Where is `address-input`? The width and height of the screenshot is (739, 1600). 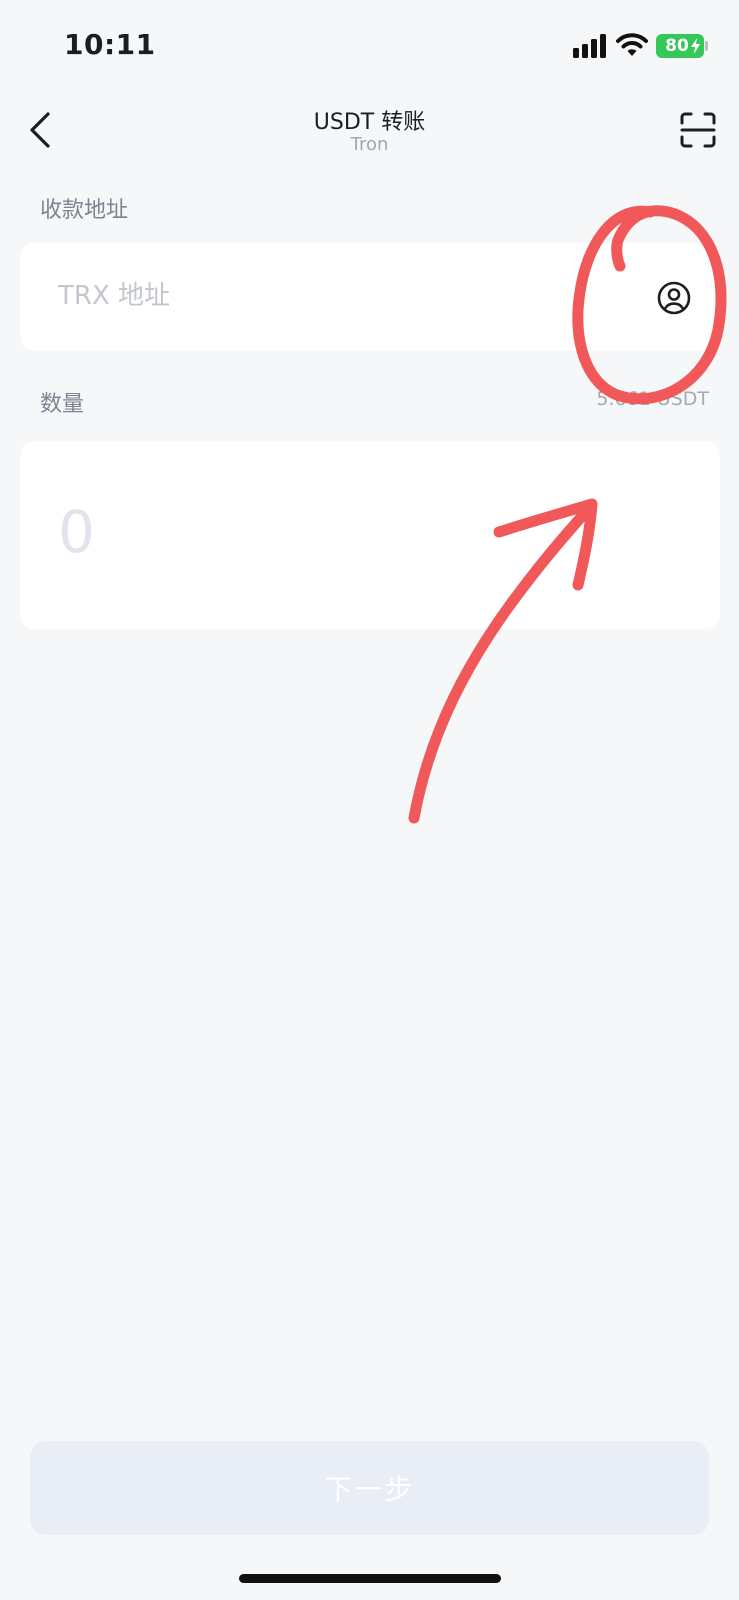
address-input is located at coordinates (338, 296).